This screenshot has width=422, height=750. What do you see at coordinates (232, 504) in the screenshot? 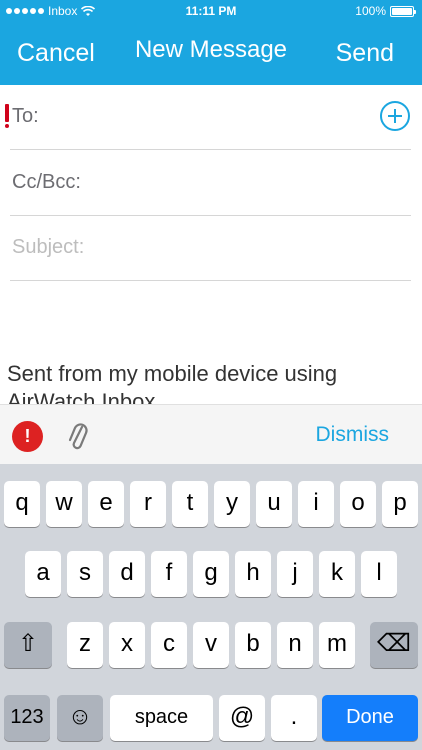
I see `key-y: y` at bounding box center [232, 504].